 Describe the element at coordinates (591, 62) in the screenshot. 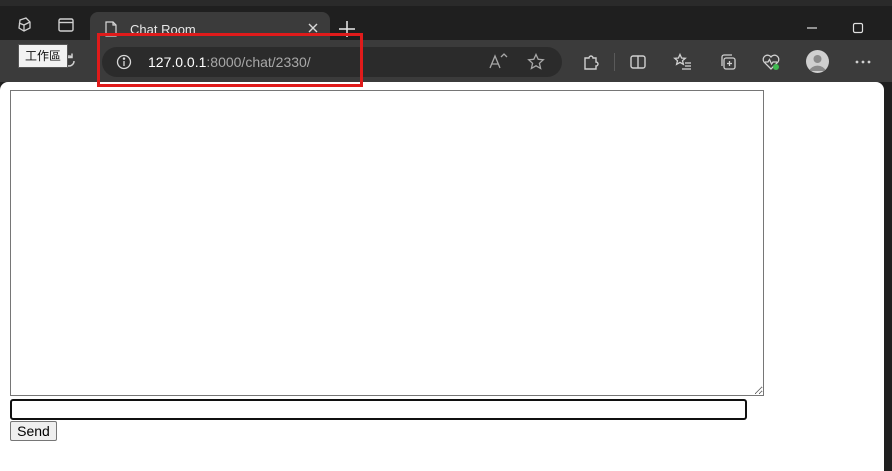

I see `puzzle-icon` at that location.